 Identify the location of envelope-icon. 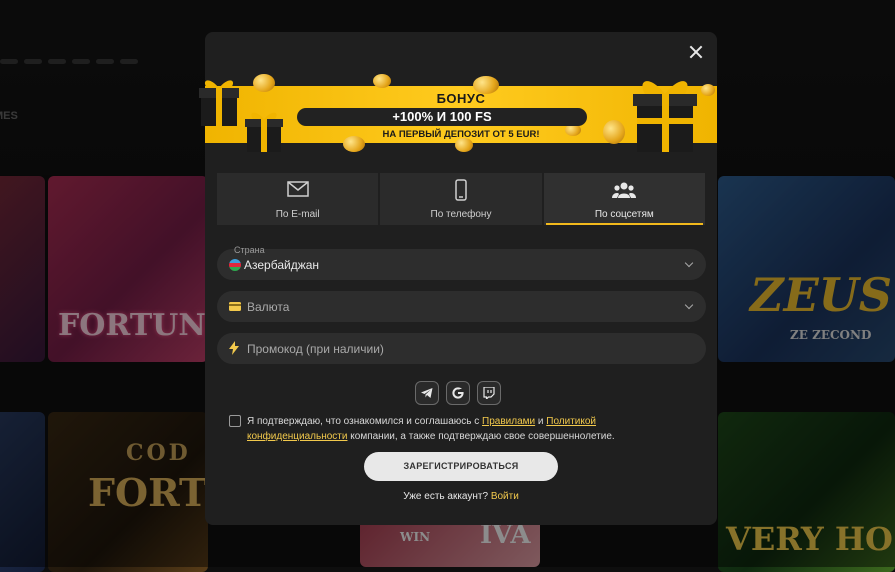
(297, 189).